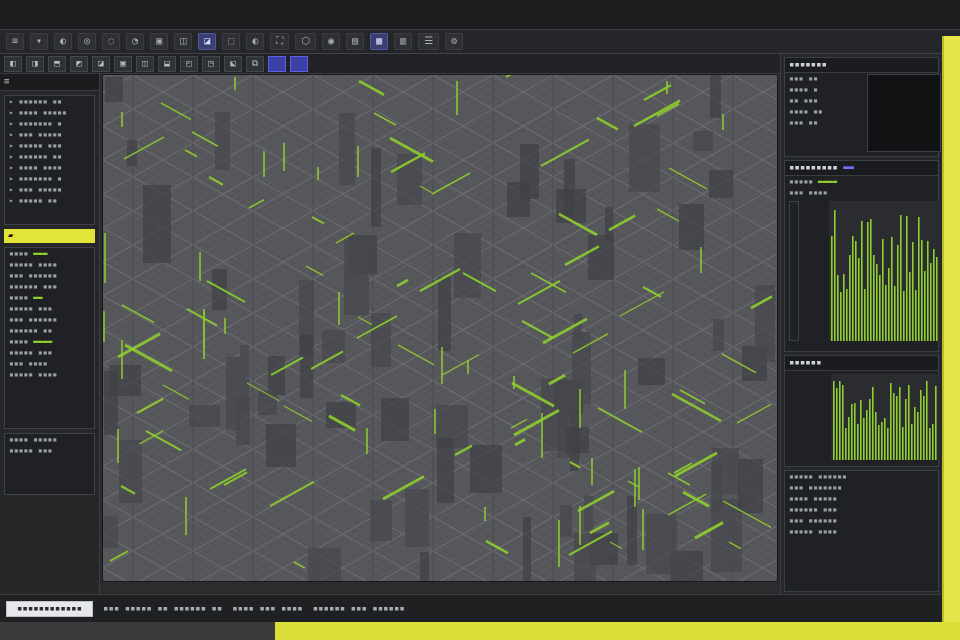 Image resolution: width=960 pixels, height=640 pixels. Describe the element at coordinates (49, 112) in the screenshot. I see `list-item: ▸ ▪▪▪▪ ▪▪▪▪▪` at that location.